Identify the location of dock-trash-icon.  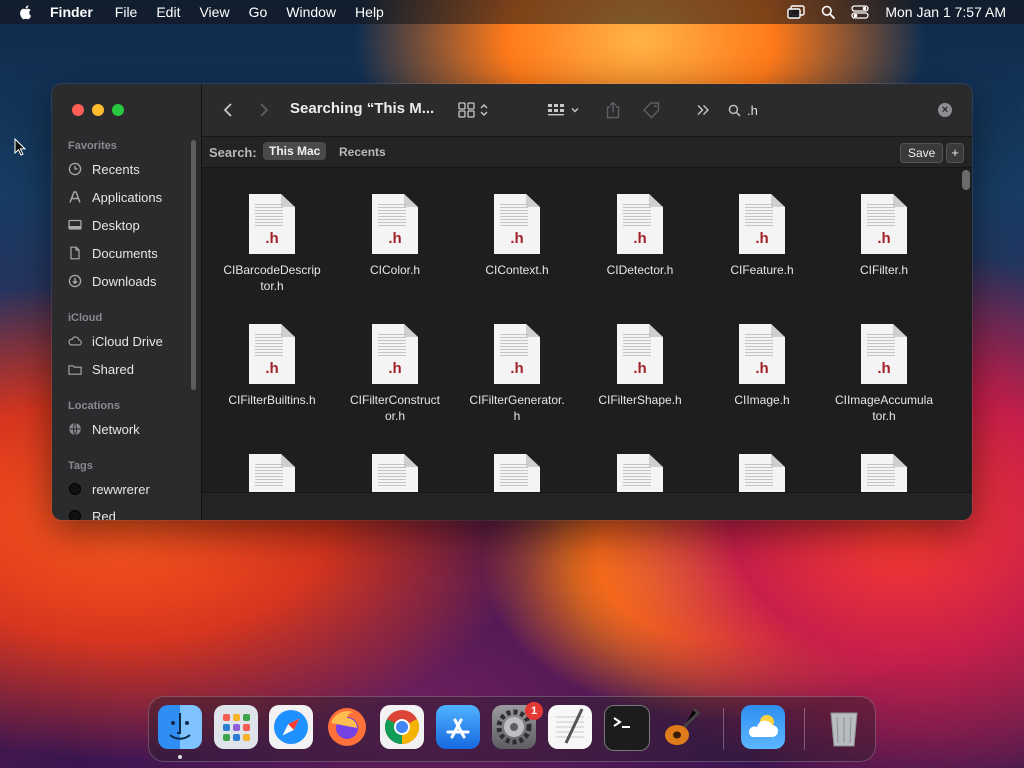
(844, 727).